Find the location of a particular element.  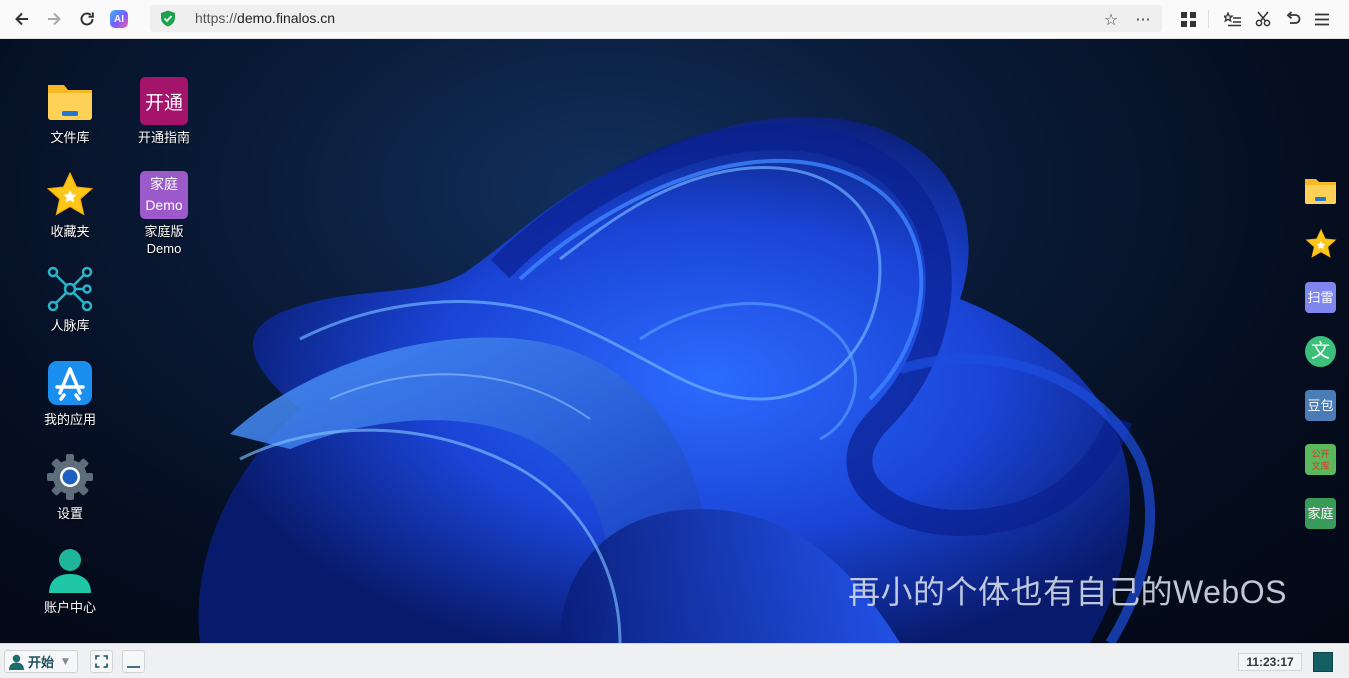

family-demo-tile: 家庭 Demo is located at coordinates (164, 195).